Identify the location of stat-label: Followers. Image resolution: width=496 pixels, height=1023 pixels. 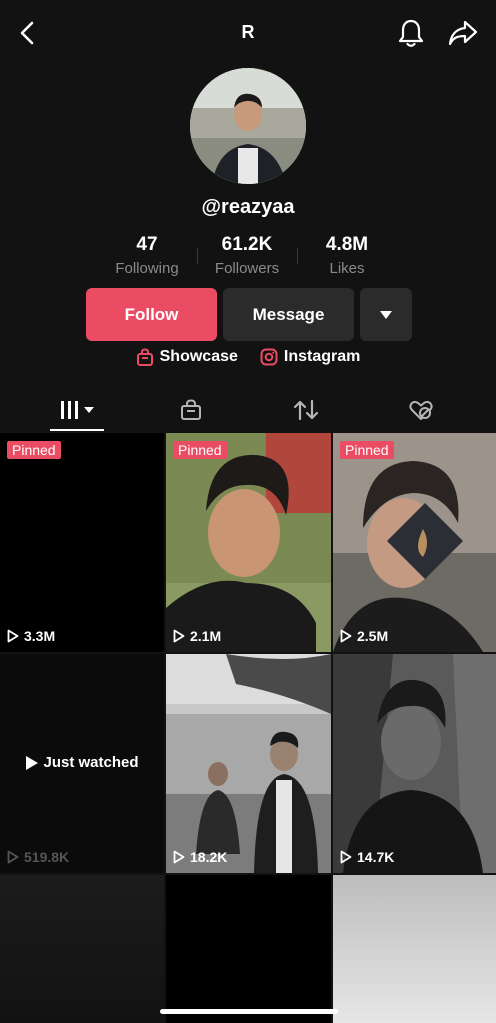
(247, 268).